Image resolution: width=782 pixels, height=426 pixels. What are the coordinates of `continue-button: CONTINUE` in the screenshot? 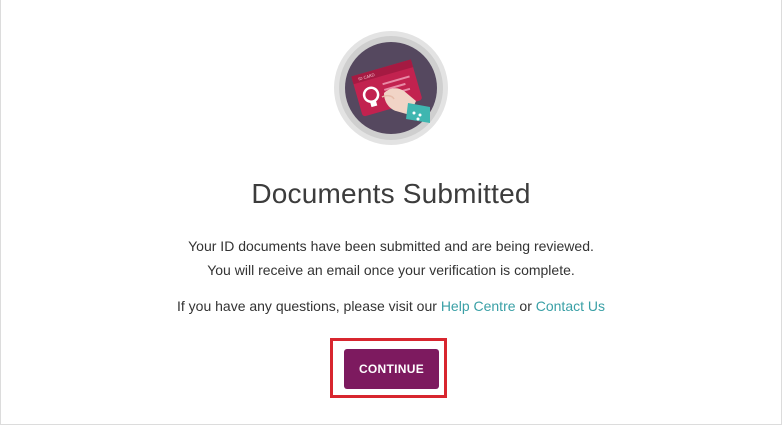 It's located at (391, 369).